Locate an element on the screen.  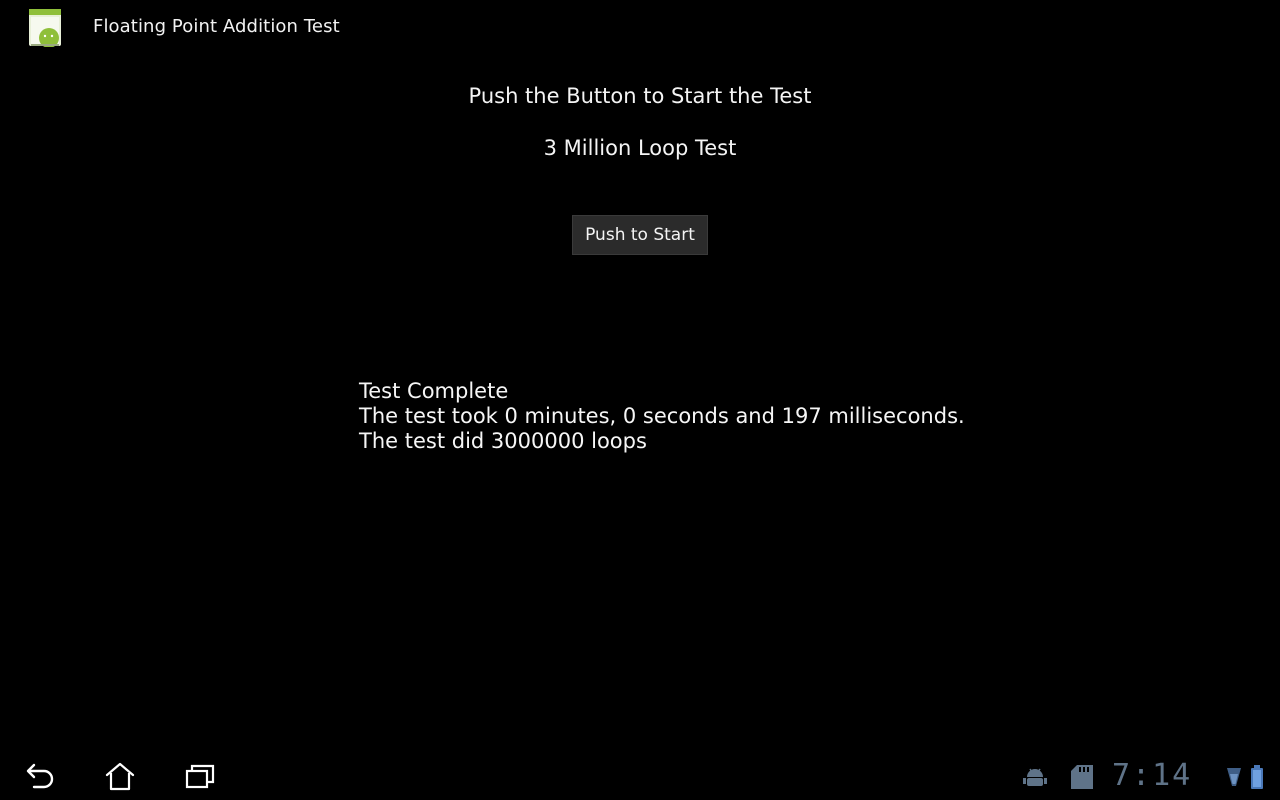
result-line-status: Test Complete is located at coordinates (434, 391).